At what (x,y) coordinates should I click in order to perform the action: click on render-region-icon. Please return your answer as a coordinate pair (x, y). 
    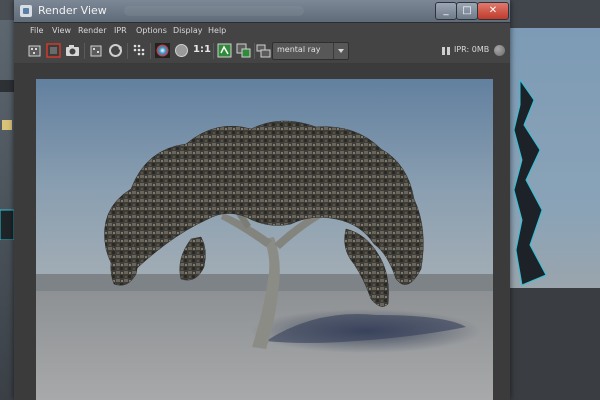
    Looking at the image, I should click on (53, 50).